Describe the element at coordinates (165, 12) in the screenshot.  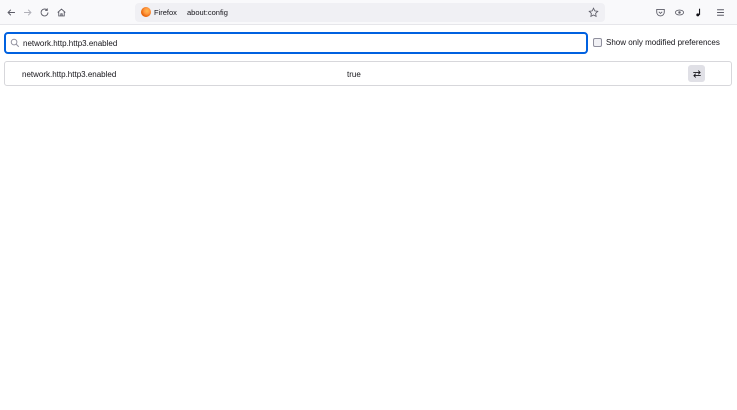
I see `identity-label: Firefox` at that location.